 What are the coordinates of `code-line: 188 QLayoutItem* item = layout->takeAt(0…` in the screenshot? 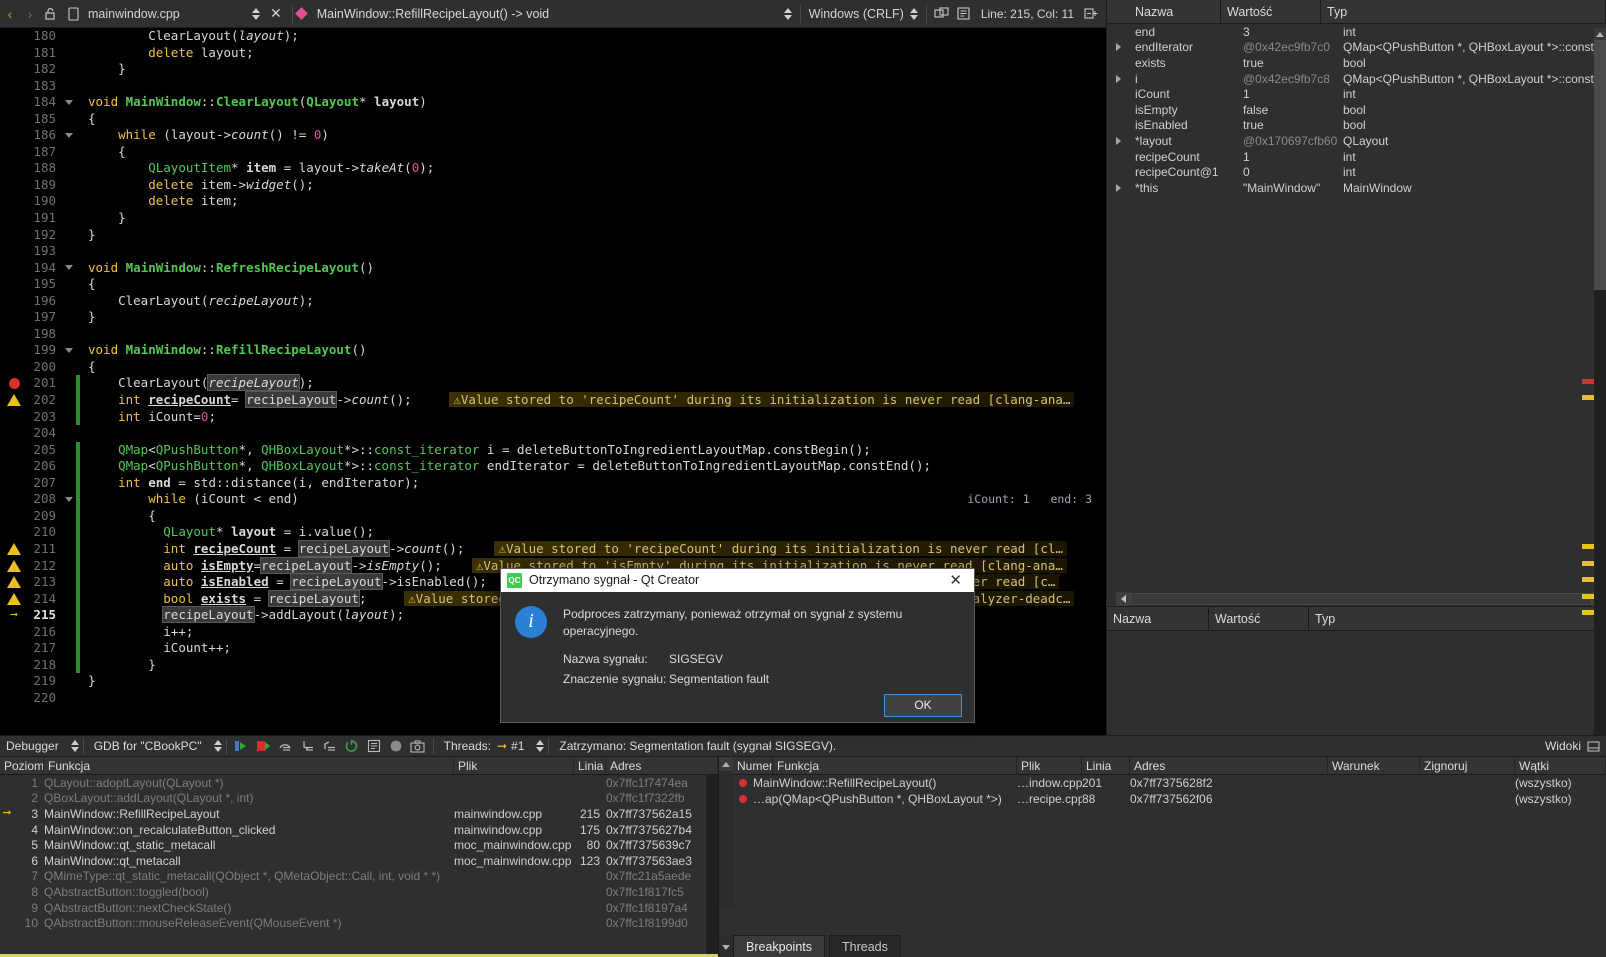 It's located at (553, 168).